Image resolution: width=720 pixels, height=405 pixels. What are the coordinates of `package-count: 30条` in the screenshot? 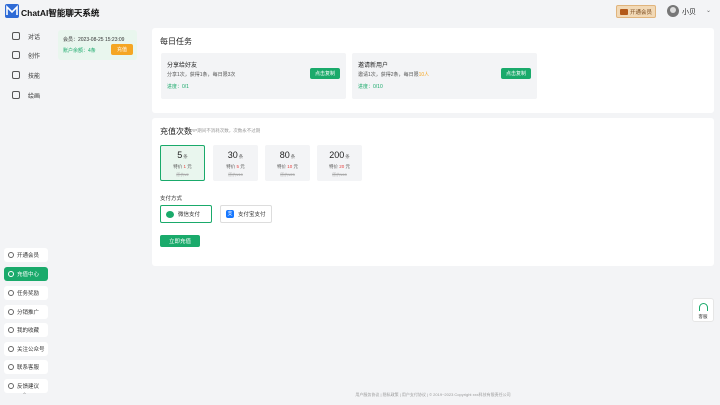 It's located at (235, 155).